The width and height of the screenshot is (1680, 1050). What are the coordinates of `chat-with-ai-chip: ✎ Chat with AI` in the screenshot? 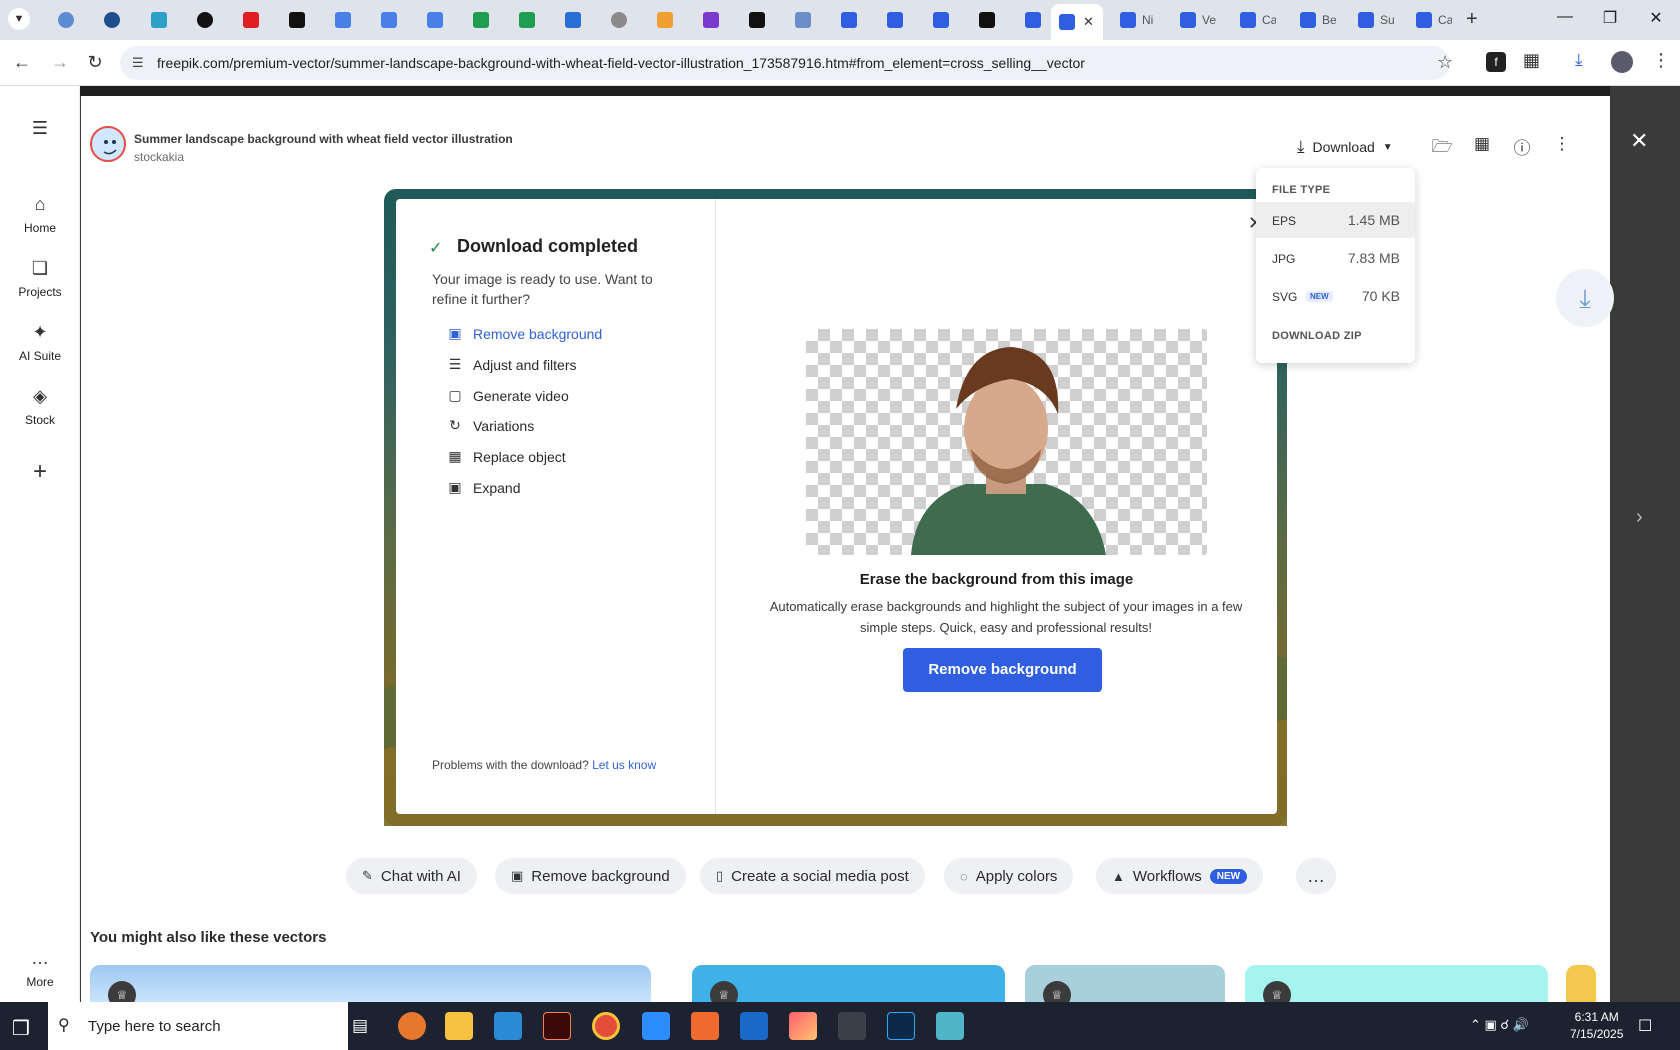 It's located at (411, 876).